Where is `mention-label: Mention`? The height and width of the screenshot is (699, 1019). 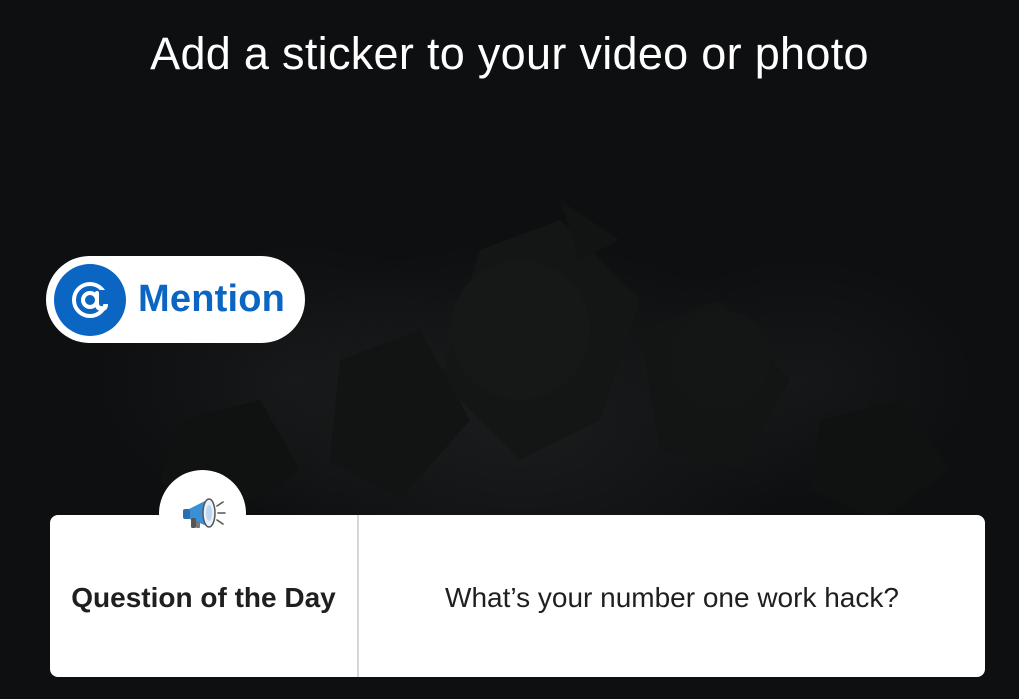 mention-label: Mention is located at coordinates (212, 299).